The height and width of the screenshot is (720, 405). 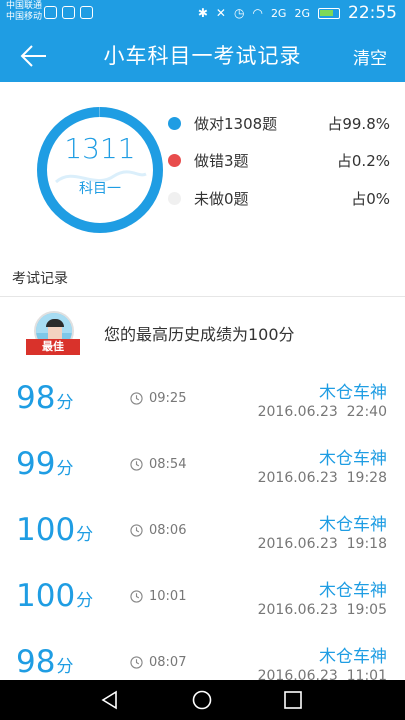 What do you see at coordinates (329, 13) in the screenshot?
I see `battery-icon` at bounding box center [329, 13].